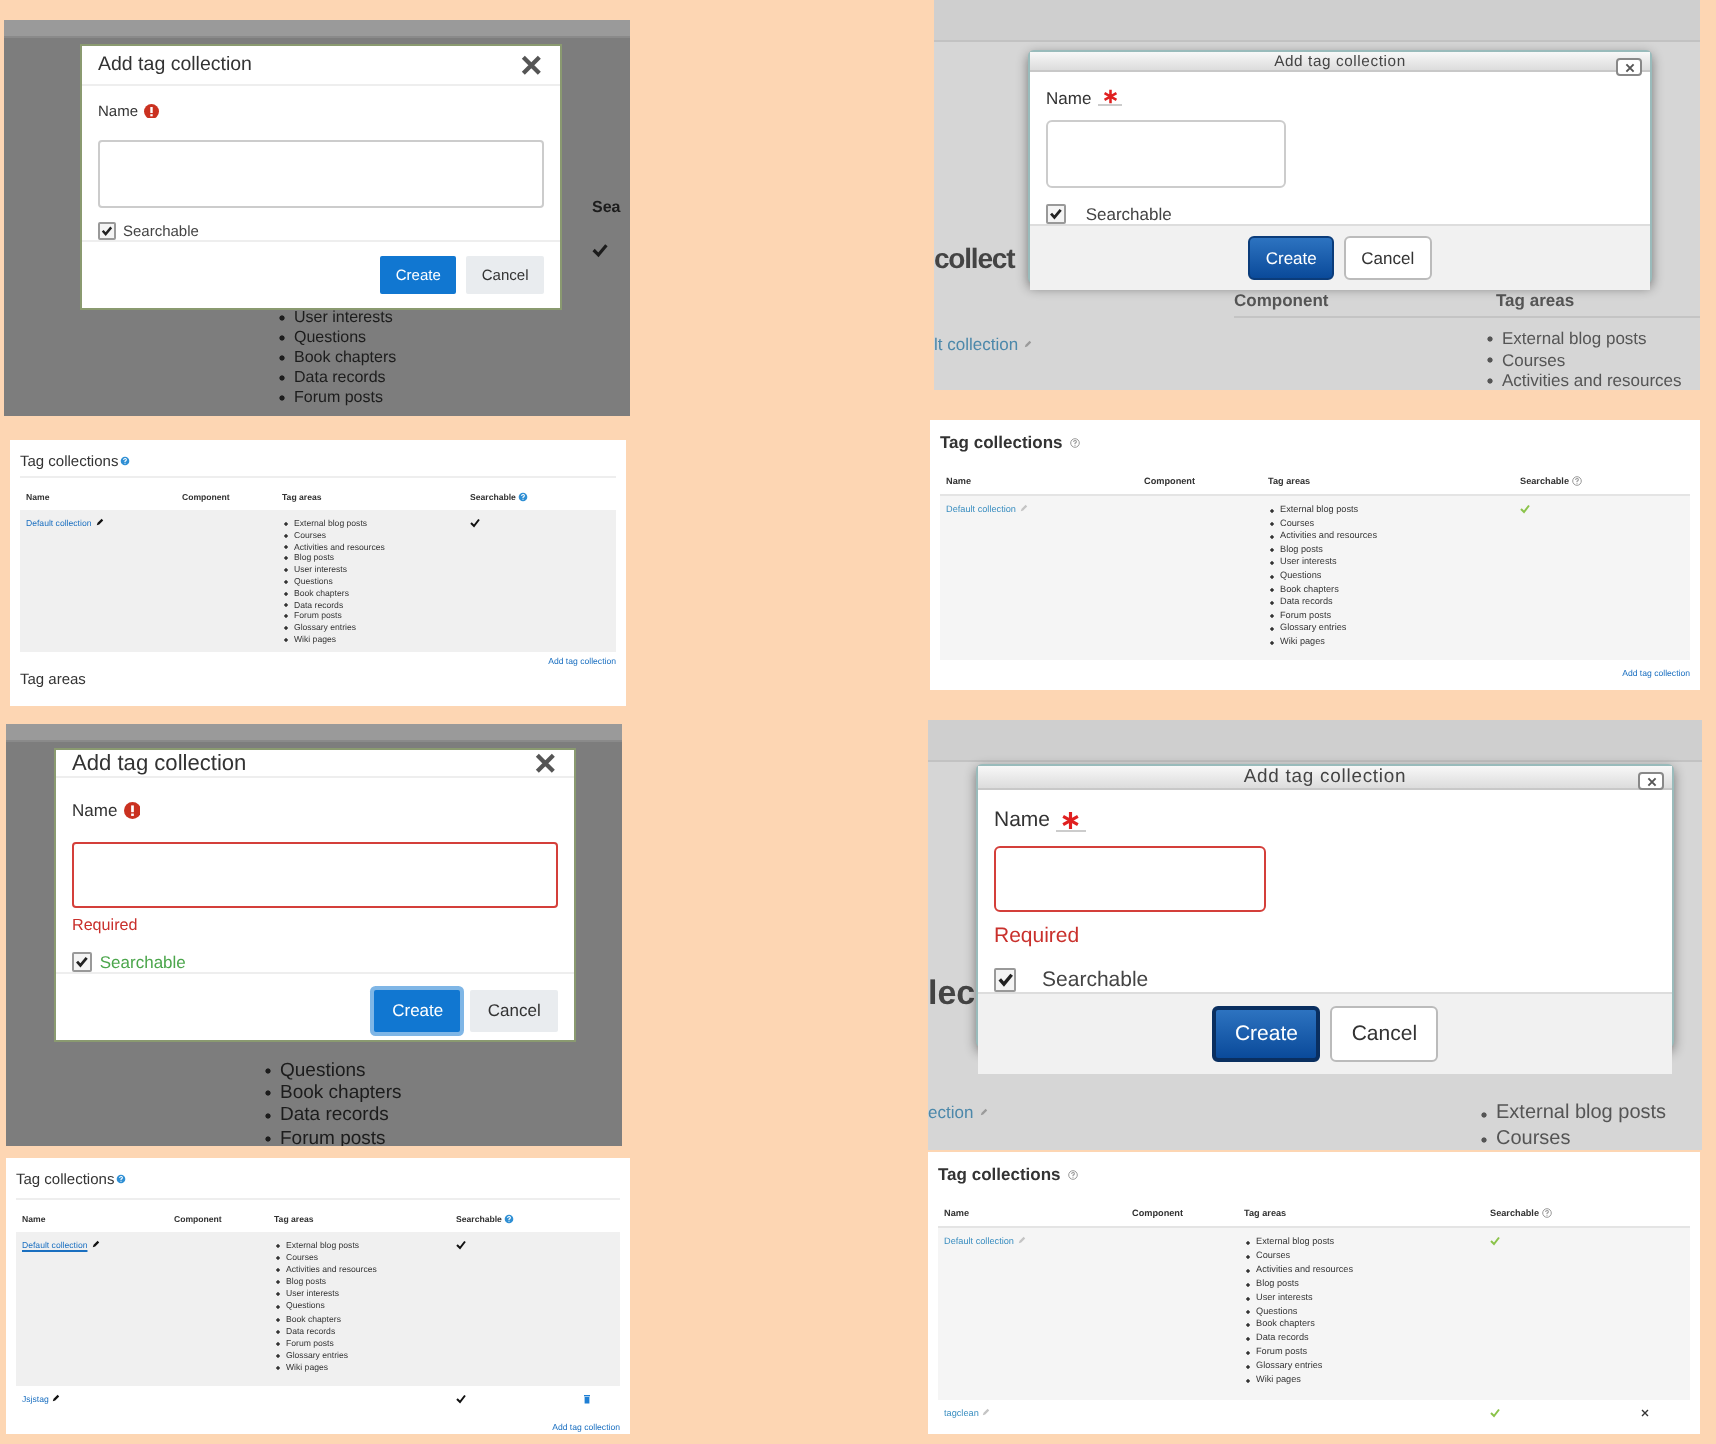  I want to click on page-heading: lec, so click(952, 994).